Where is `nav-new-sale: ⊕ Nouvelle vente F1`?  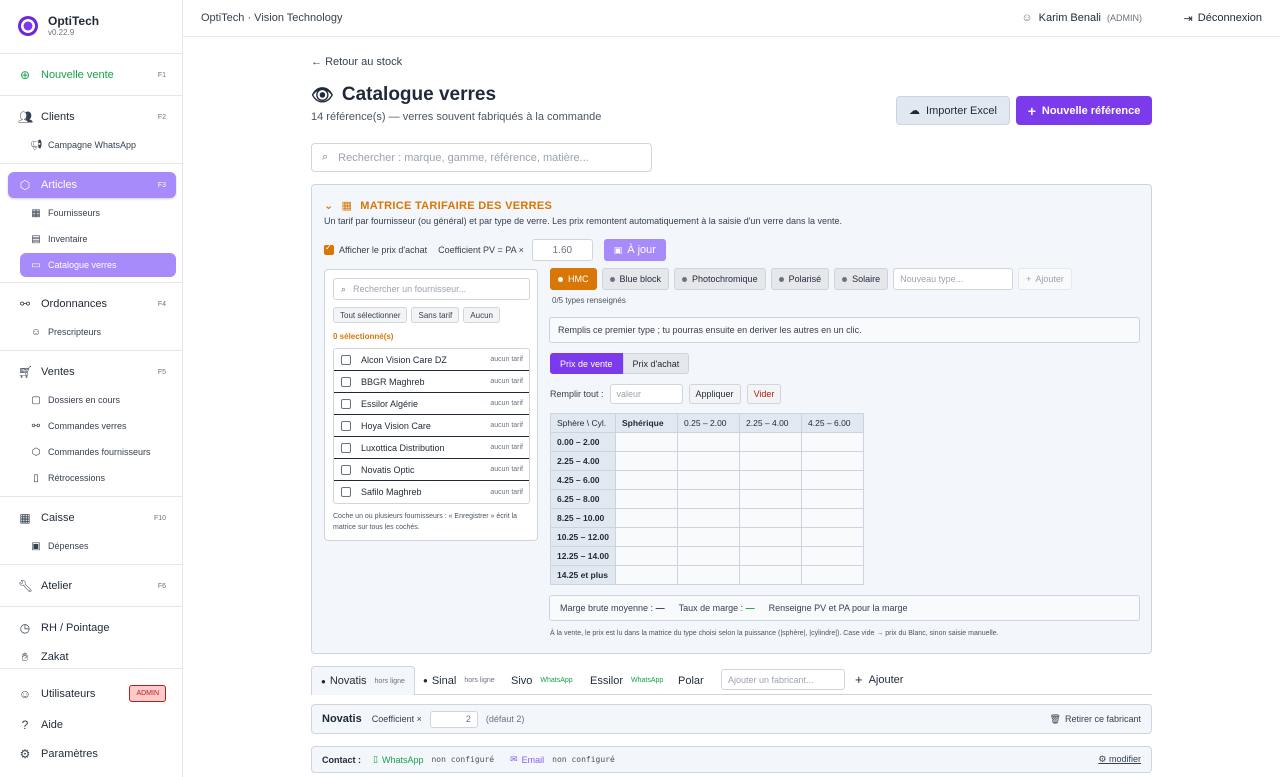 nav-new-sale: ⊕ Nouvelle vente F1 is located at coordinates (92, 75).